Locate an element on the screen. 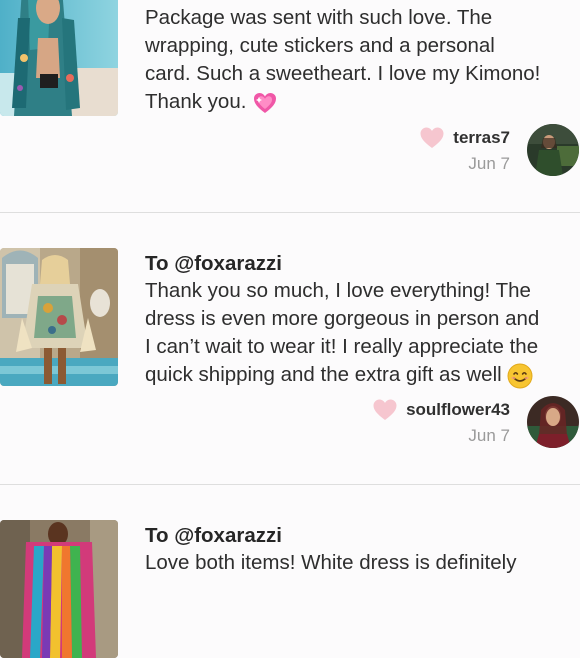  review-author: soulflower43 is located at coordinates (441, 410).